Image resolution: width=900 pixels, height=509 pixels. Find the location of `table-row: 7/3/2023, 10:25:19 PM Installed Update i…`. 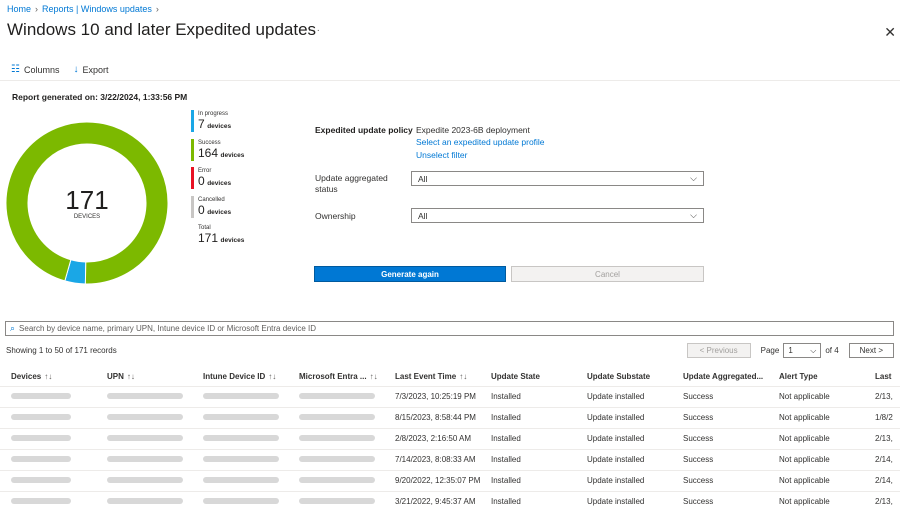

table-row: 7/3/2023, 10:25:19 PM Installed Update i… is located at coordinates (450, 396).